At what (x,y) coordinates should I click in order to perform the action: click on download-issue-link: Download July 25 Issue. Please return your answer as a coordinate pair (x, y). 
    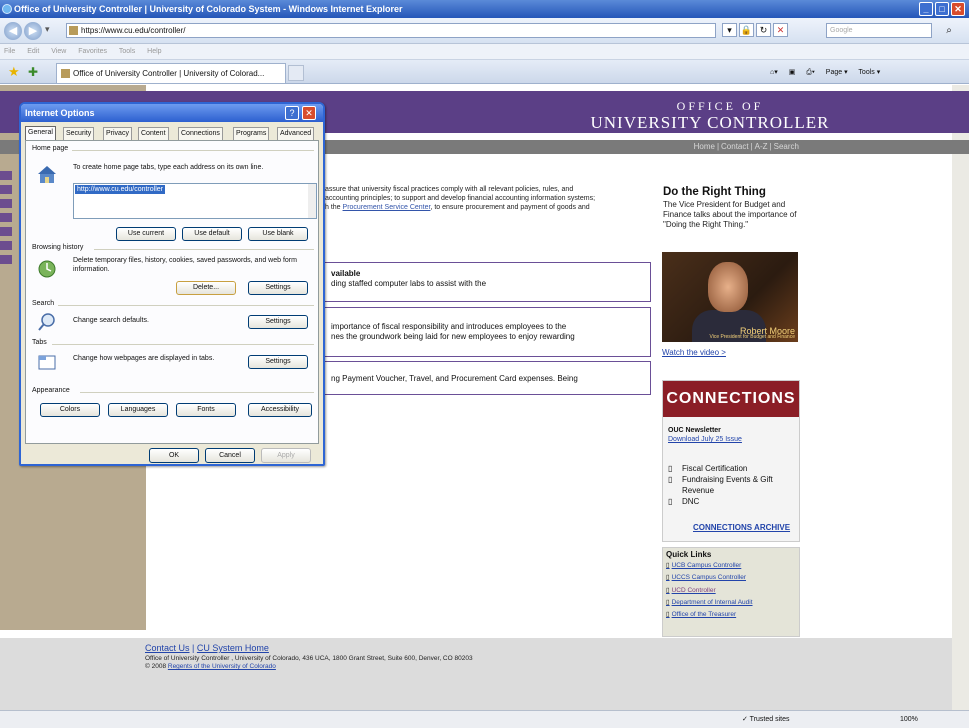
    Looking at the image, I should click on (705, 439).